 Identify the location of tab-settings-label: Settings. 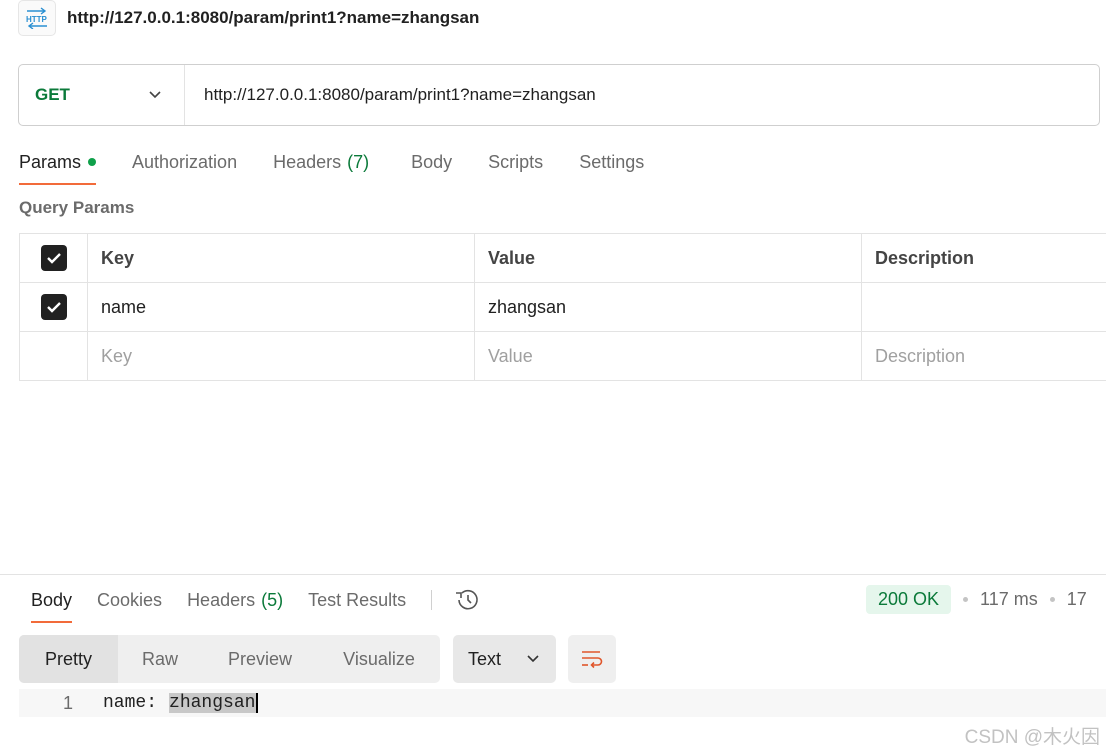
(612, 161).